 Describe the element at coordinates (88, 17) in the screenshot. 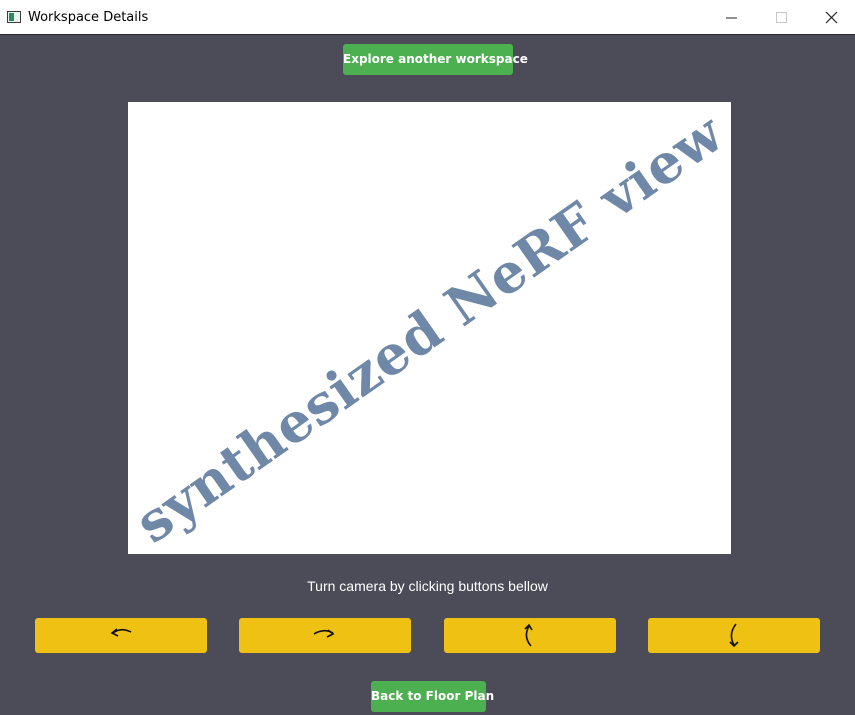

I see `window-title: Workspace Details` at that location.